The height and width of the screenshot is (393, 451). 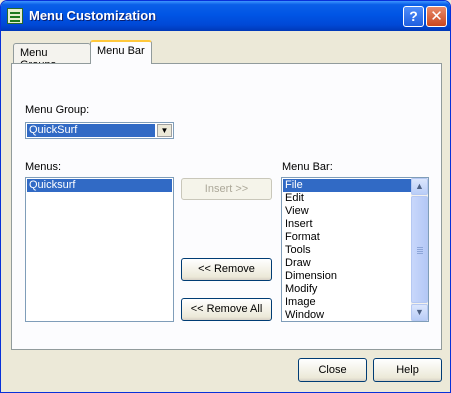 What do you see at coordinates (407, 370) in the screenshot?
I see `help-button: Help` at bounding box center [407, 370].